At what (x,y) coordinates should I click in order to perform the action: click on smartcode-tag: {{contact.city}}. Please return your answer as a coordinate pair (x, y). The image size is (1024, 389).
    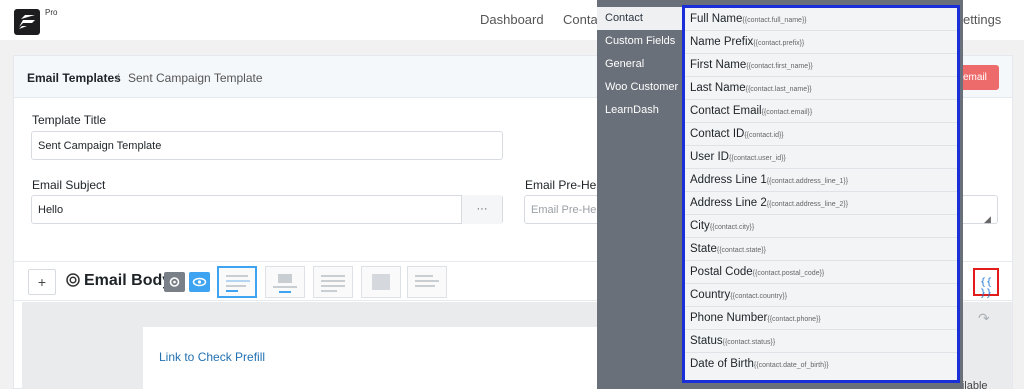
    Looking at the image, I should click on (732, 227).